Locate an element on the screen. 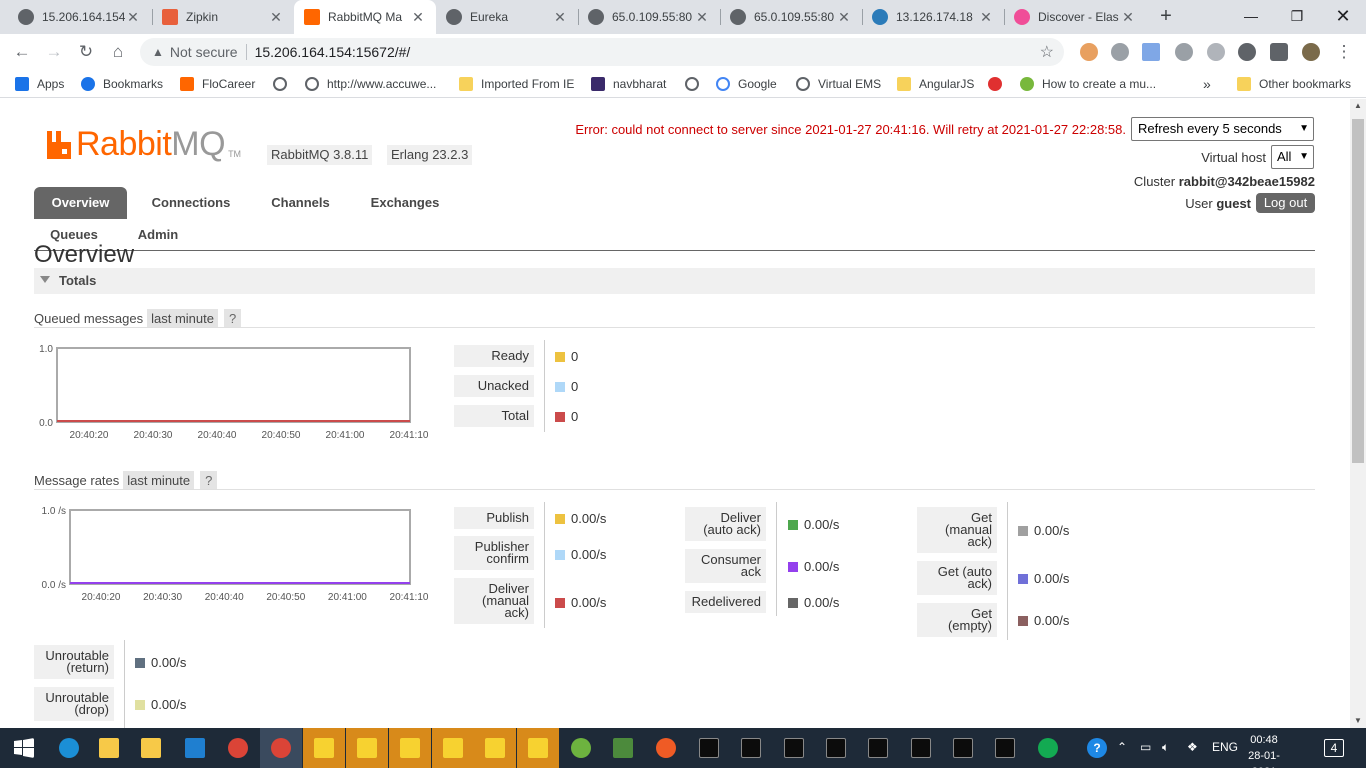 The width and height of the screenshot is (1366, 768). forward-button: → is located at coordinates (54, 52).